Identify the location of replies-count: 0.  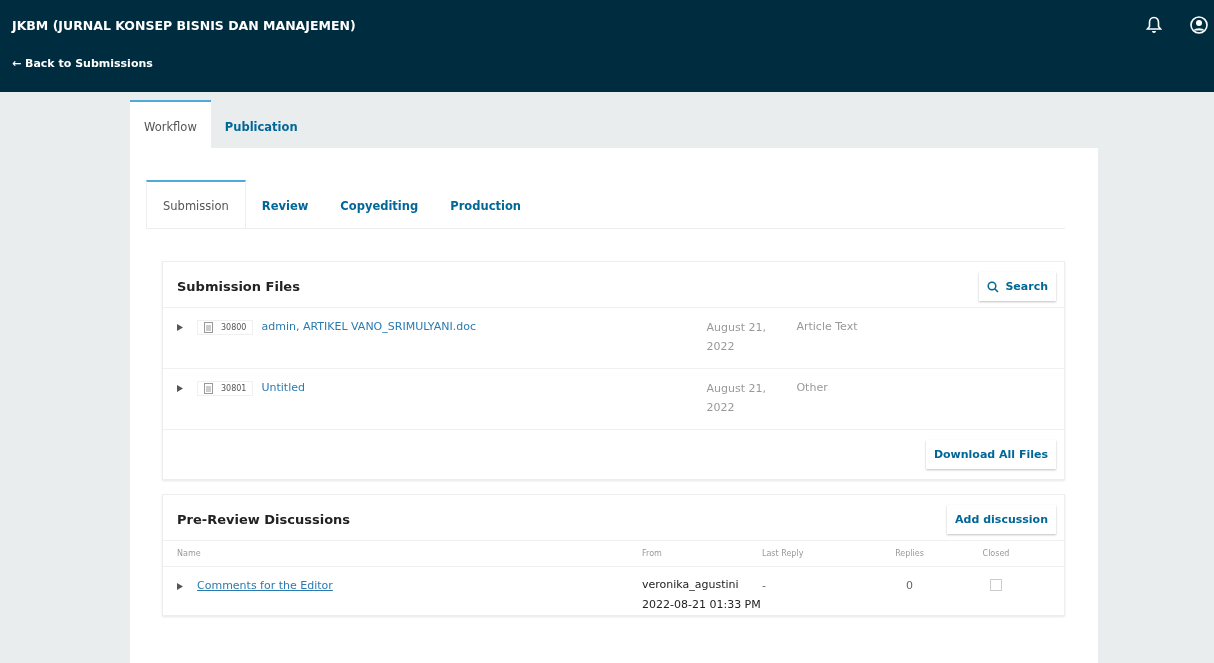
(909, 586).